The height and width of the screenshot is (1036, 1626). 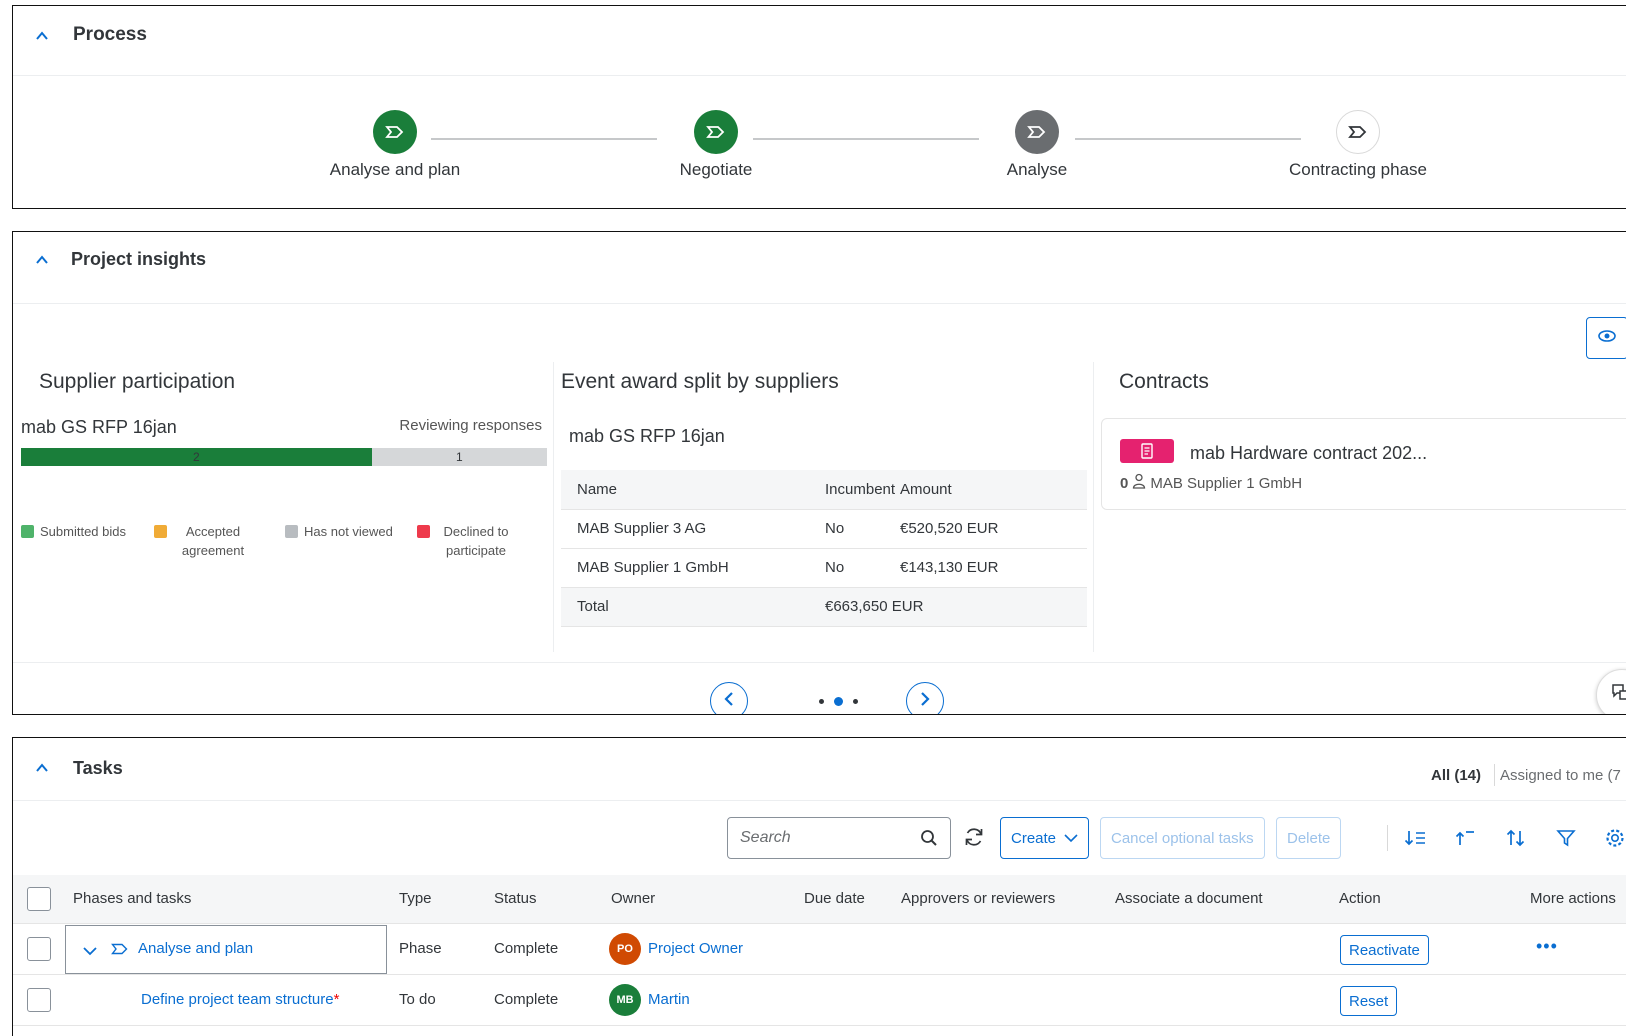 What do you see at coordinates (993, 490) in the screenshot?
I see `column-header-amount: Amount` at bounding box center [993, 490].